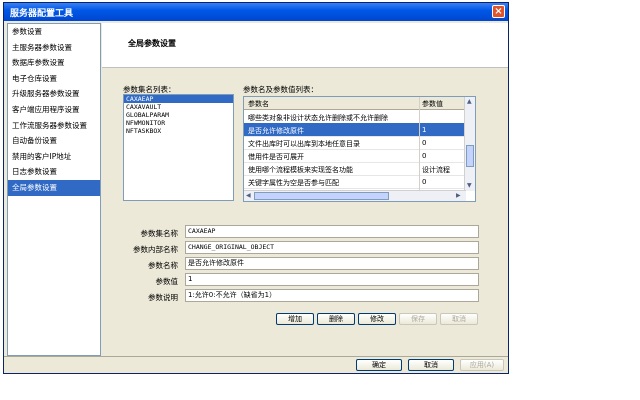 Image resolution: width=640 pixels, height=400 pixels. Describe the element at coordinates (458, 196) in the screenshot. I see `scroll-right-icon: ▶` at that location.